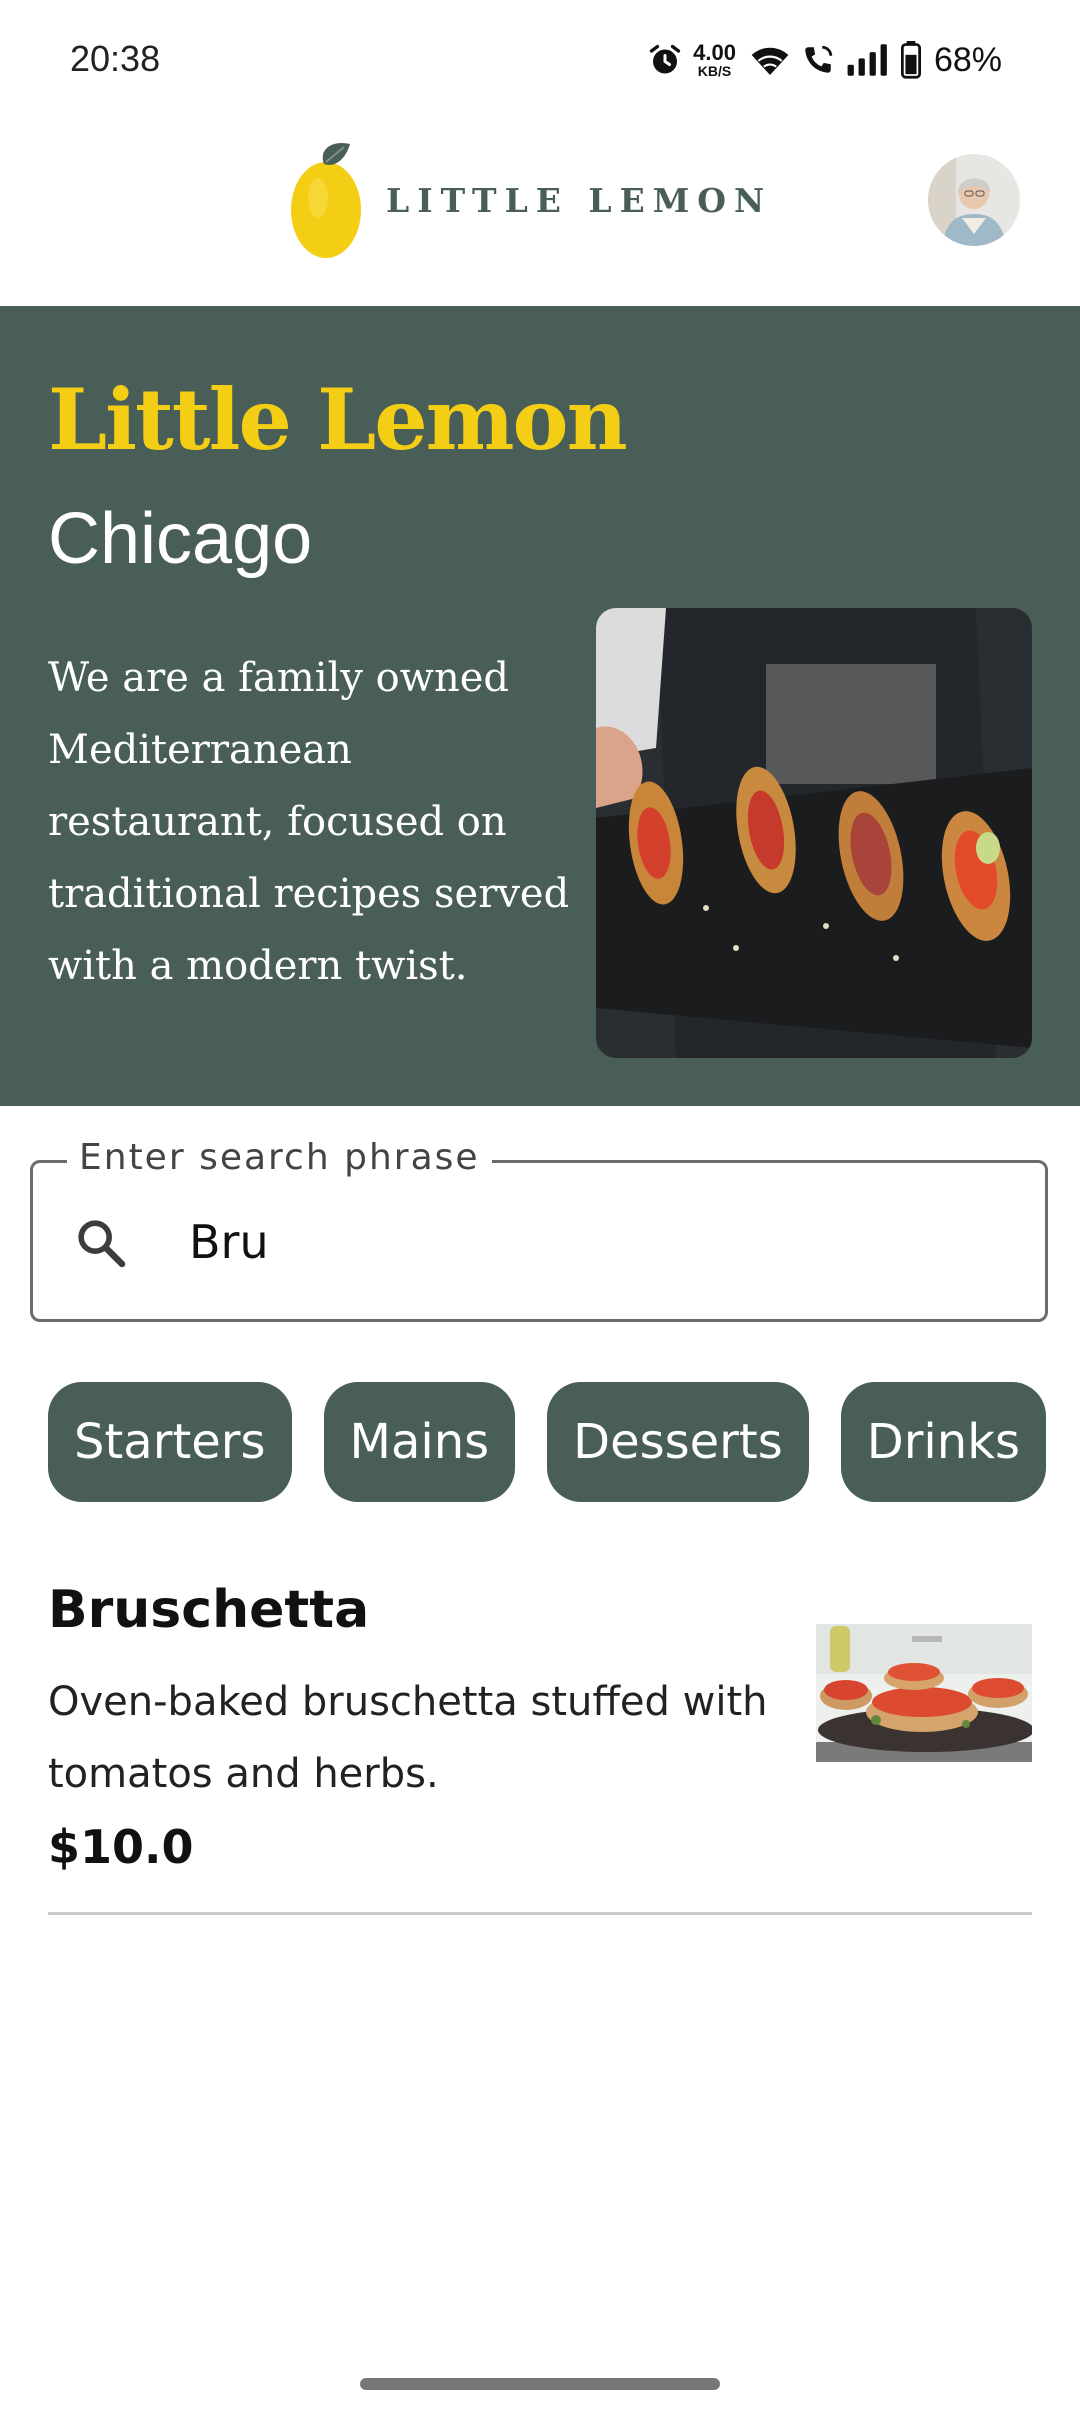 This screenshot has width=1080, height=2412. What do you see at coordinates (540, 2384) in the screenshot?
I see `gesture-nav-handle` at bounding box center [540, 2384].